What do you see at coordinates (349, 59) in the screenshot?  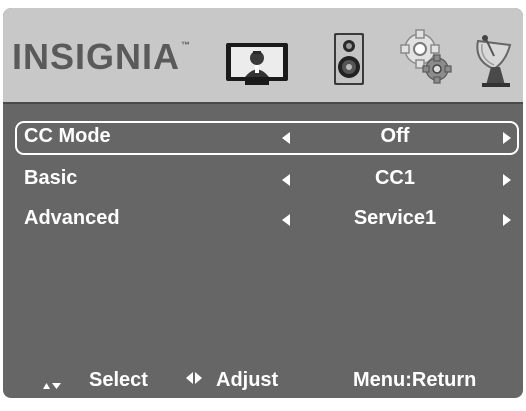 I see `speaker-icon` at bounding box center [349, 59].